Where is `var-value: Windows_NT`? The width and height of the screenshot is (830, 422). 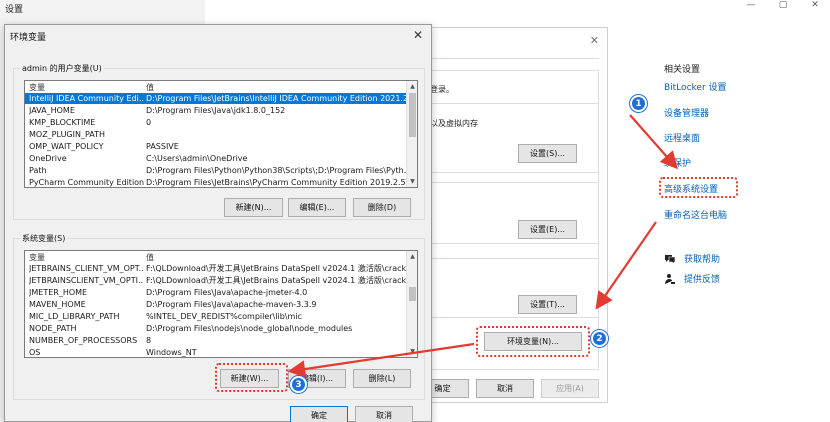
var-value: Windows_NT is located at coordinates (171, 352).